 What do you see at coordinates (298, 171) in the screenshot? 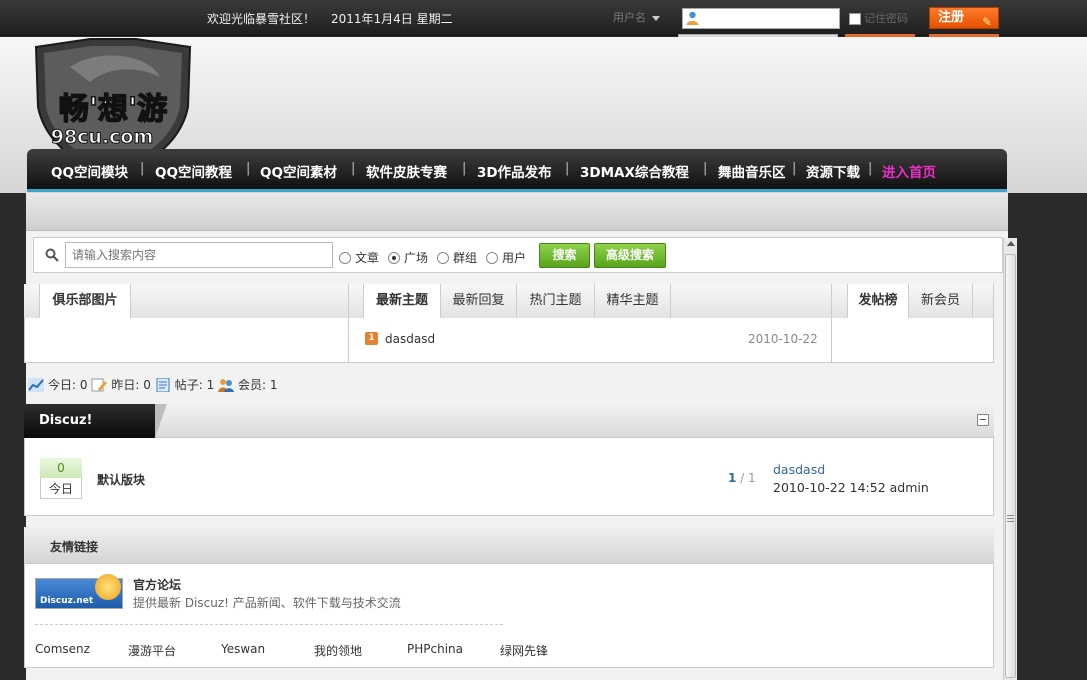
I see `nav-item-qq-materials: QQ空间素材` at bounding box center [298, 171].